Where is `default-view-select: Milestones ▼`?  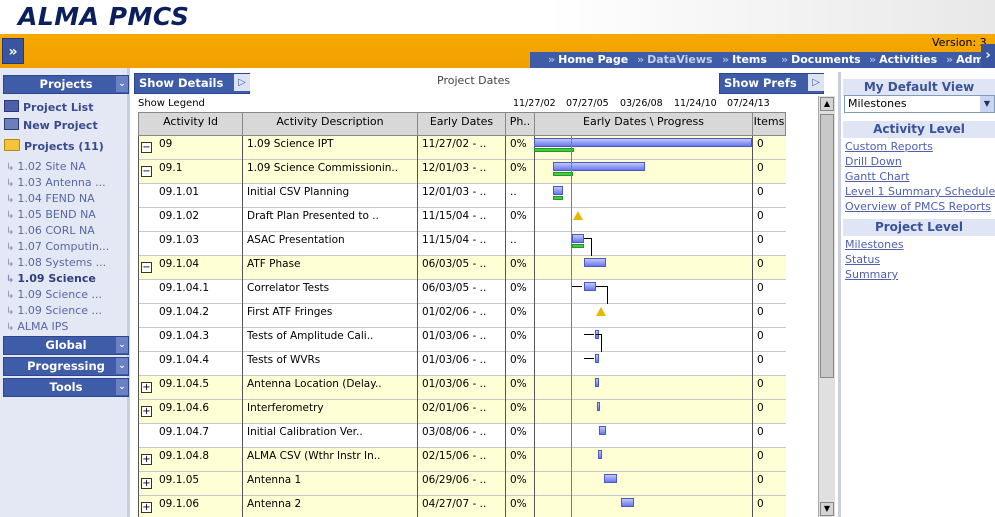 default-view-select: Milestones ▼ is located at coordinates (919, 104).